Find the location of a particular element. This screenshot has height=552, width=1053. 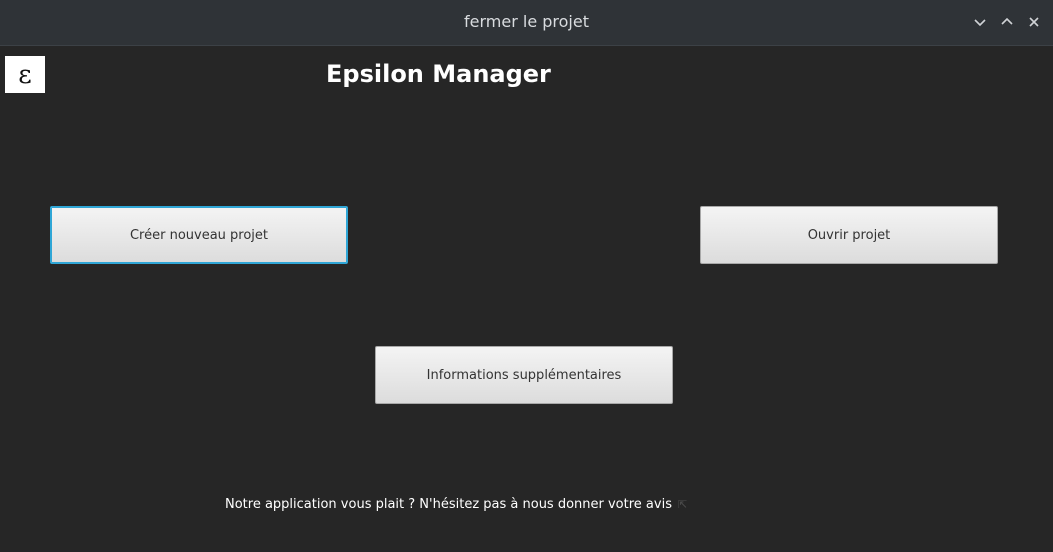

maximize-button is located at coordinates (1007, 22).